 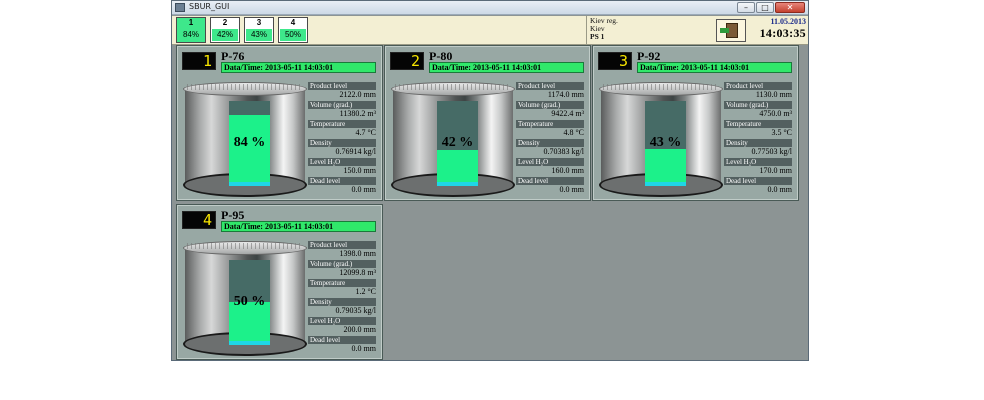 What do you see at coordinates (359, 170) in the screenshot?
I see `level-h2o-value: 150.0 mm` at bounding box center [359, 170].